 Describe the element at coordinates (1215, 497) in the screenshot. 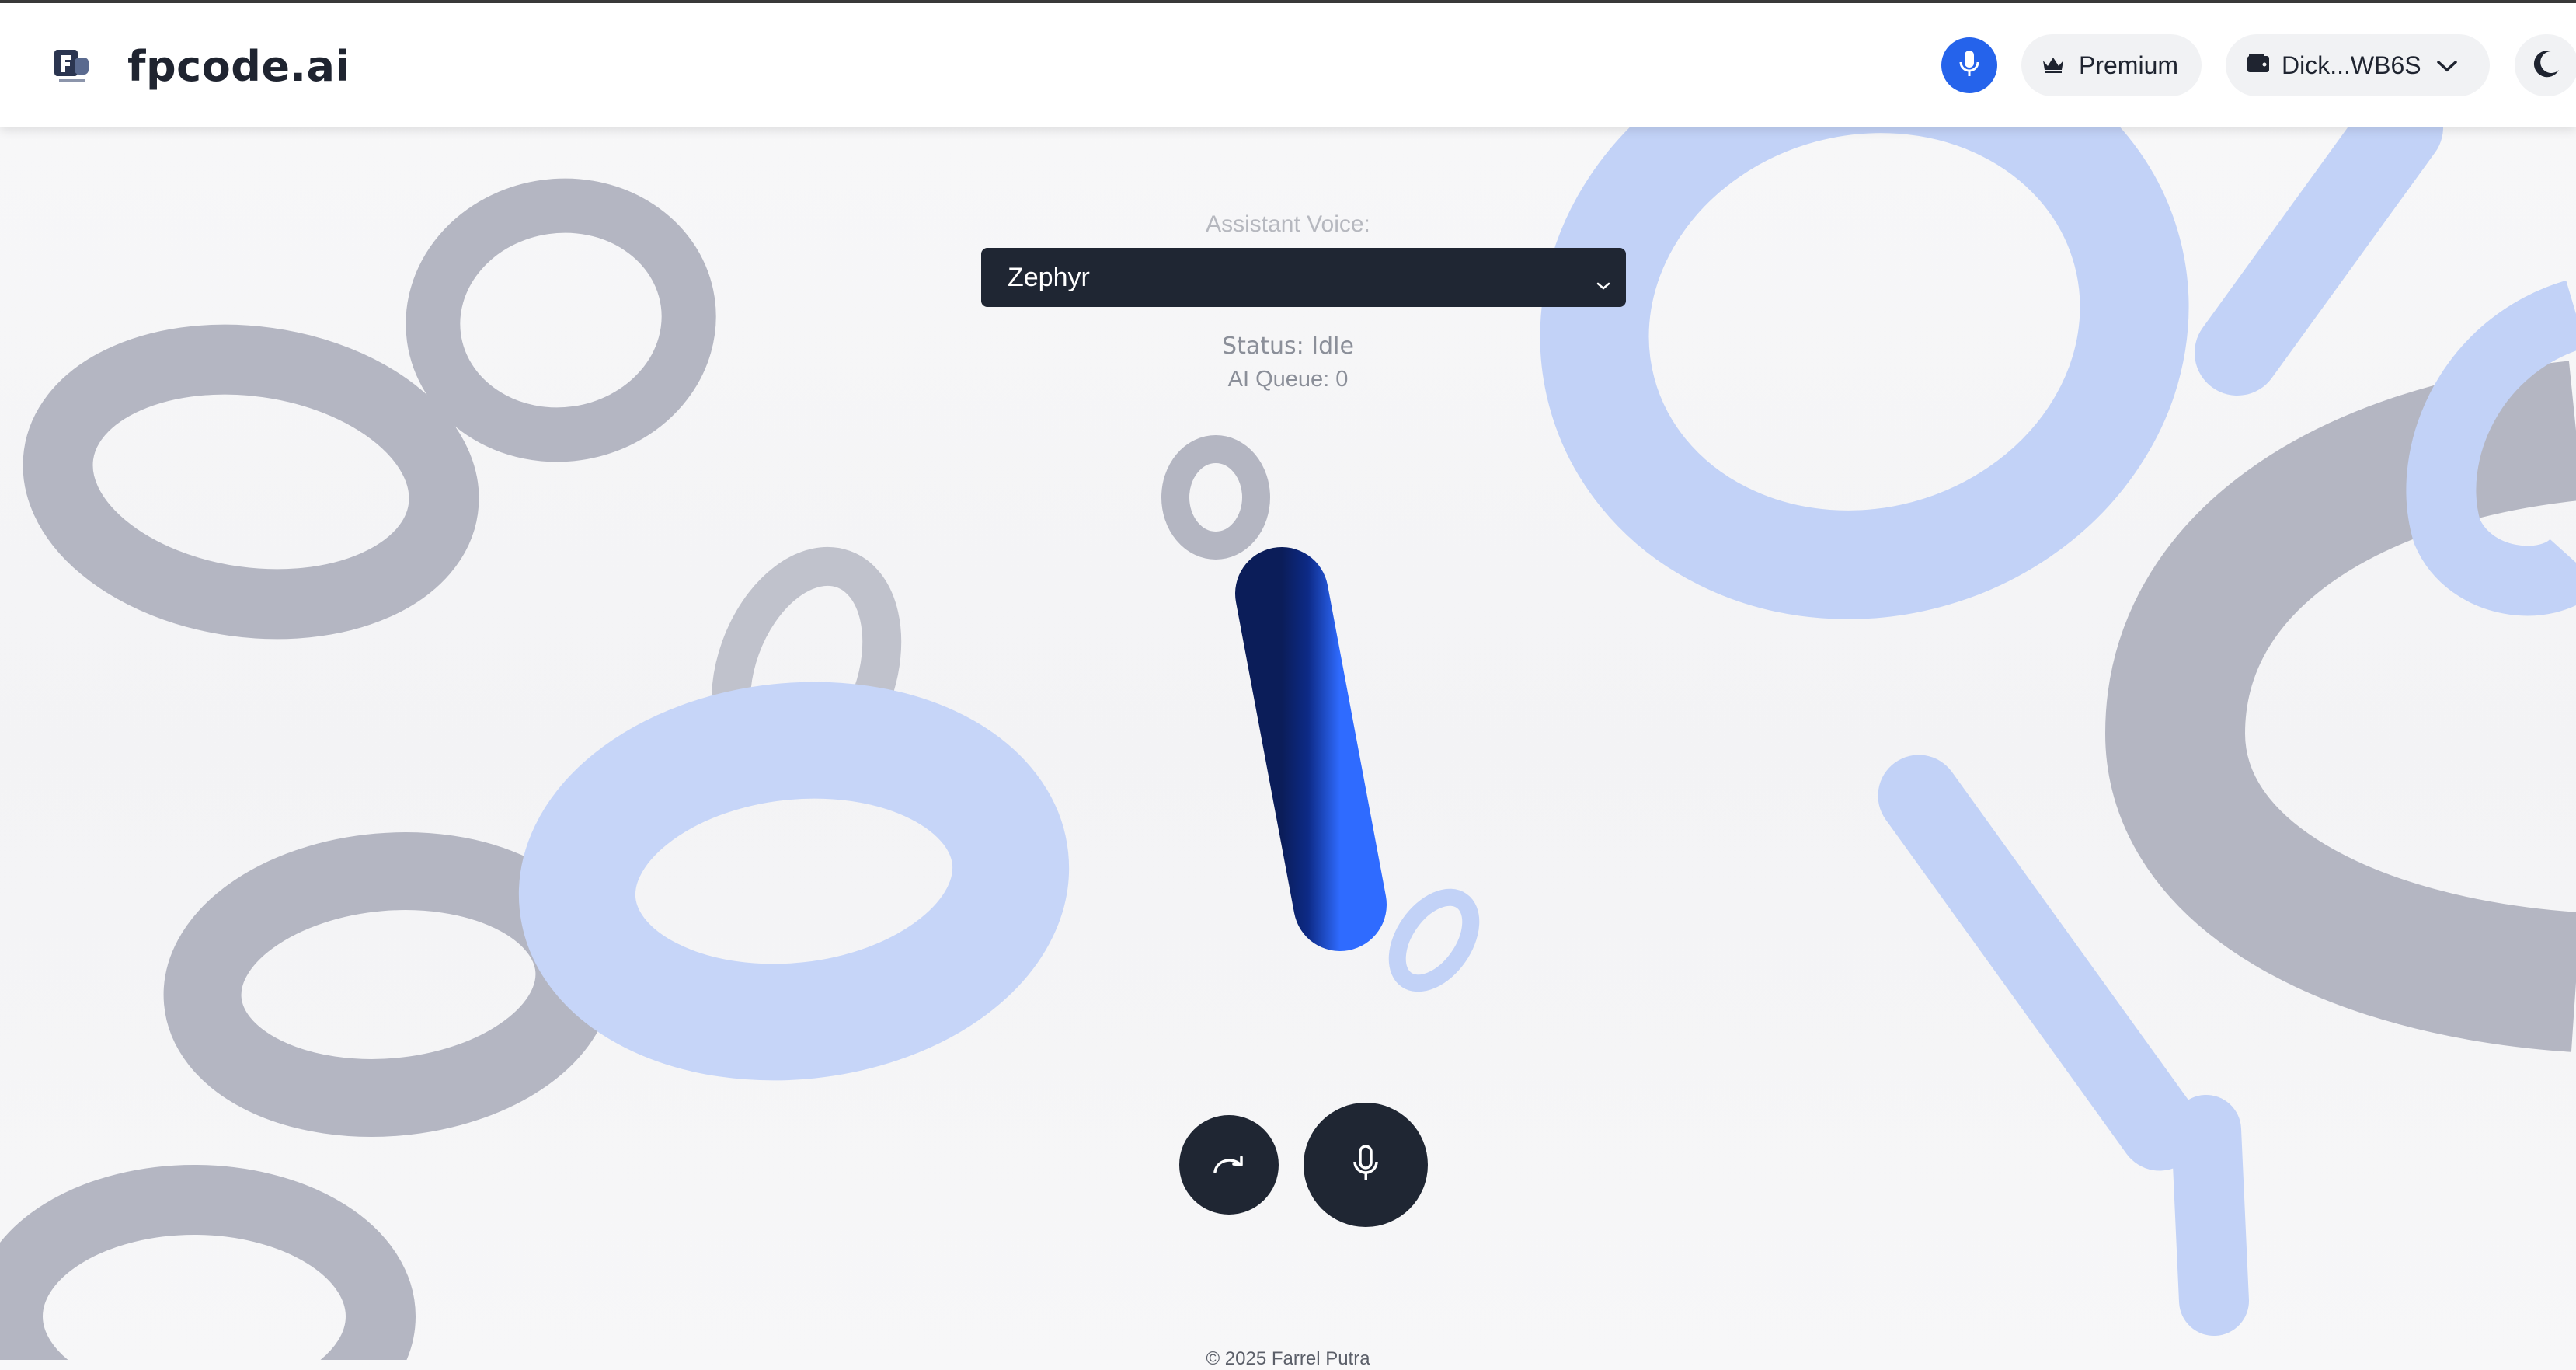

I see `gray-torus-small` at that location.